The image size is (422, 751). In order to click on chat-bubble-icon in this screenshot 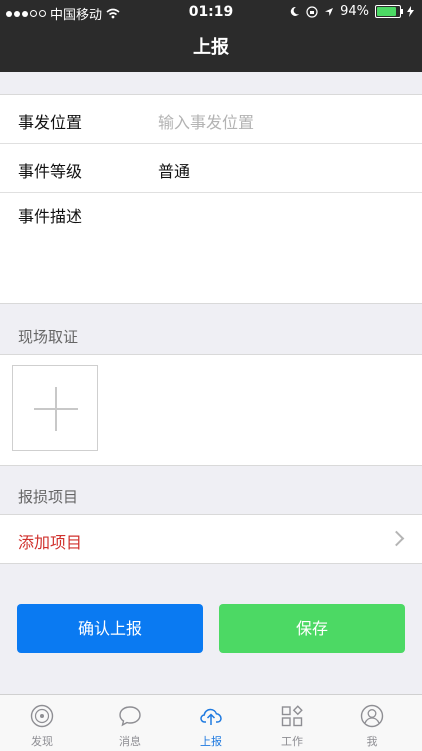, I will do `click(130, 716)`.